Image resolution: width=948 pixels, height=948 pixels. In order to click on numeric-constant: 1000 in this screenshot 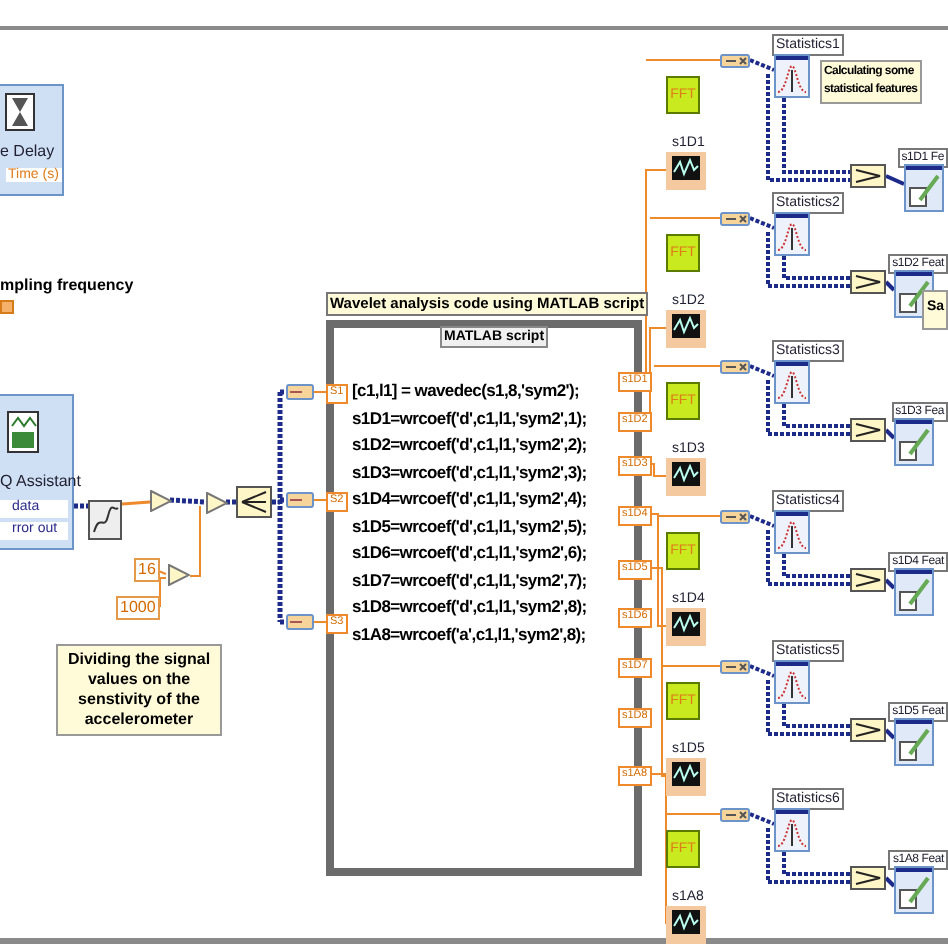, I will do `click(138, 608)`.